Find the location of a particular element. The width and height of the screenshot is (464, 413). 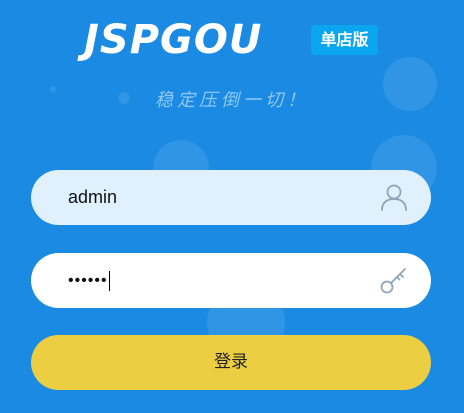

user-icon is located at coordinates (394, 197).